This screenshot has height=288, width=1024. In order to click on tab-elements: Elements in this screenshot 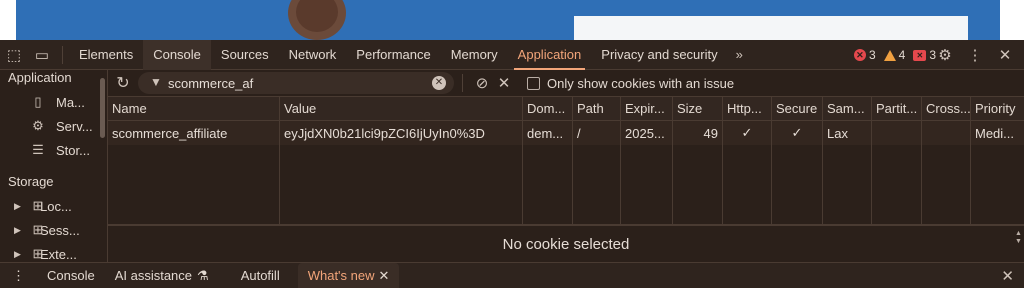, I will do `click(106, 55)`.